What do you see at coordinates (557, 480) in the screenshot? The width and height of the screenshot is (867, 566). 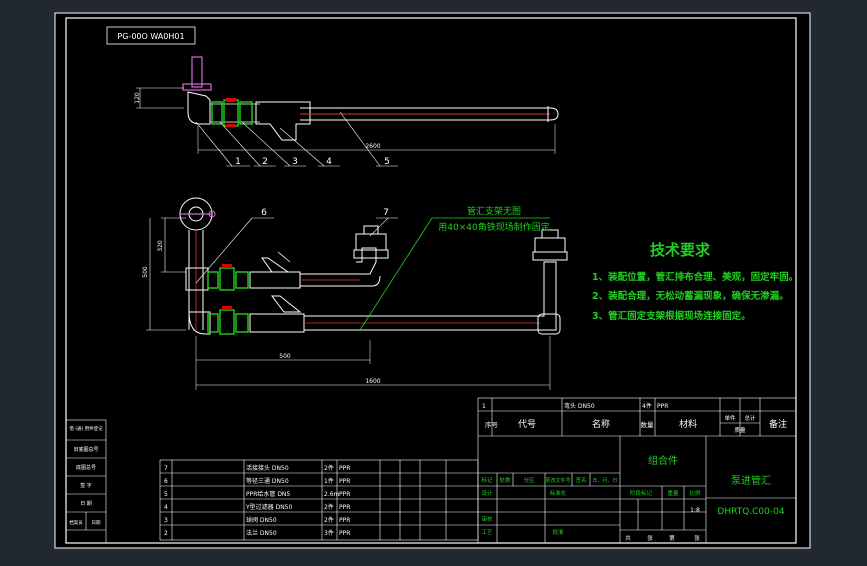 I see `tb-change-doc: 更改文件号` at bounding box center [557, 480].